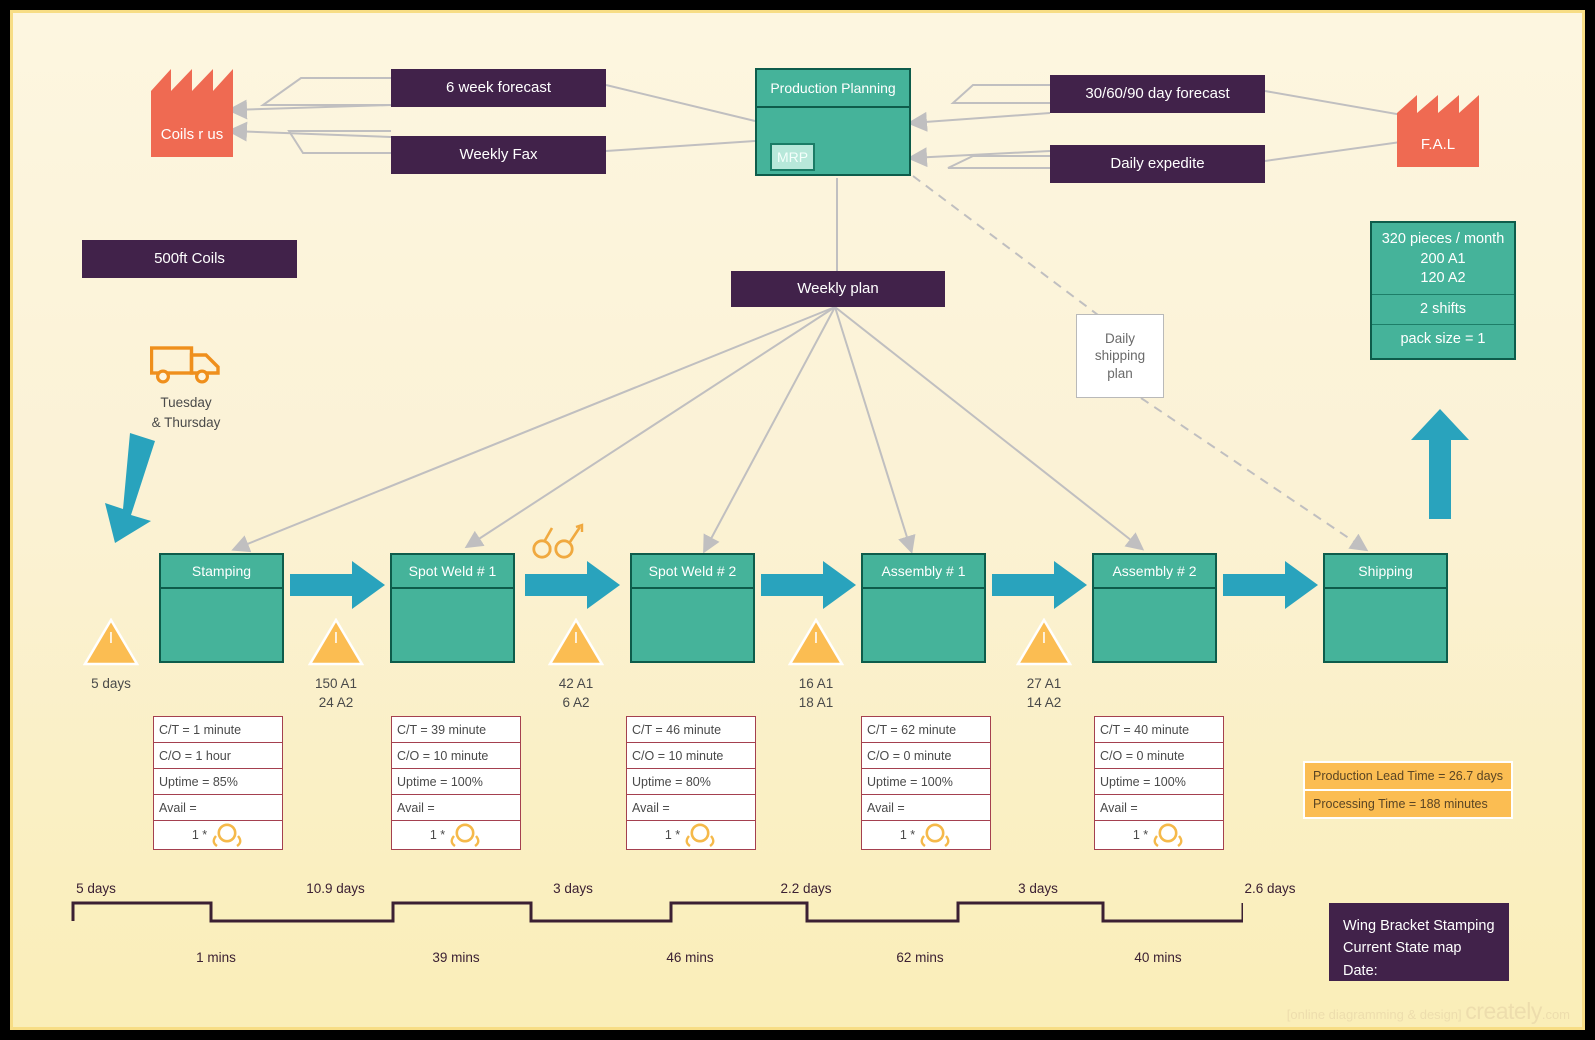 This screenshot has width=1595, height=1040. I want to click on lead-time-label-2: 3 days, so click(573, 888).